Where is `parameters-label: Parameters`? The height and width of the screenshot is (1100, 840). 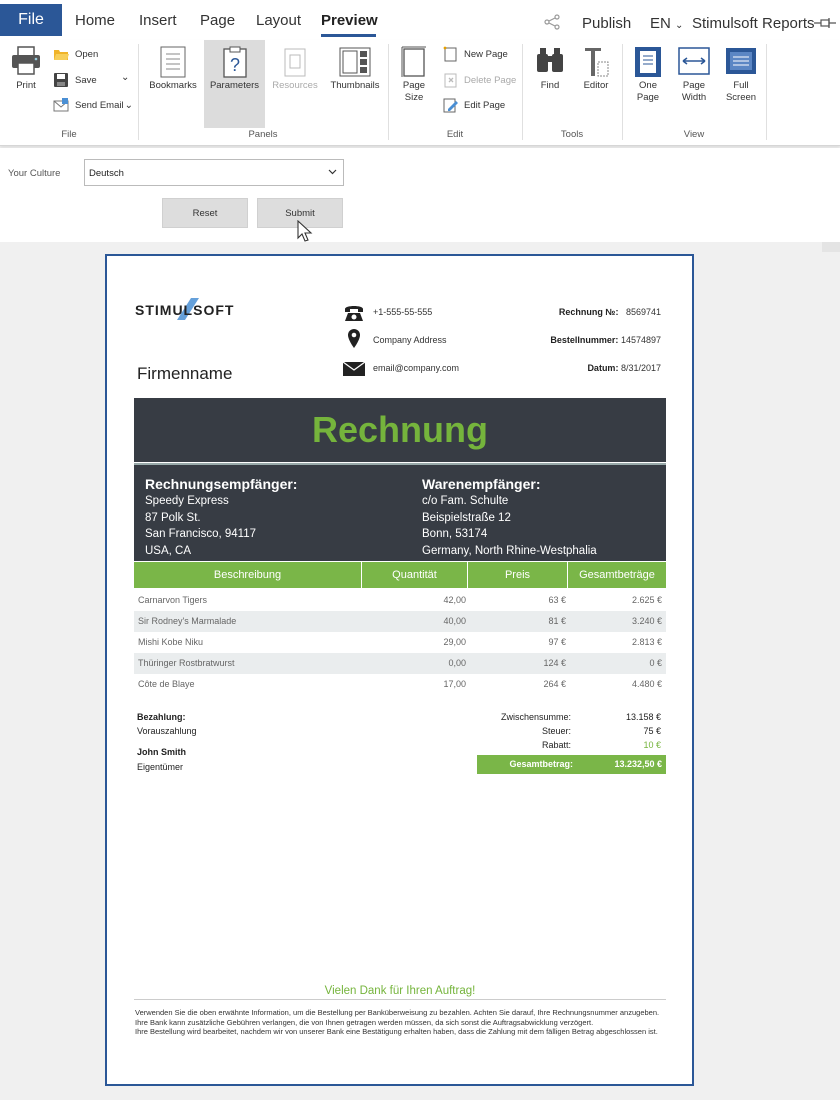
parameters-label: Parameters is located at coordinates (234, 85).